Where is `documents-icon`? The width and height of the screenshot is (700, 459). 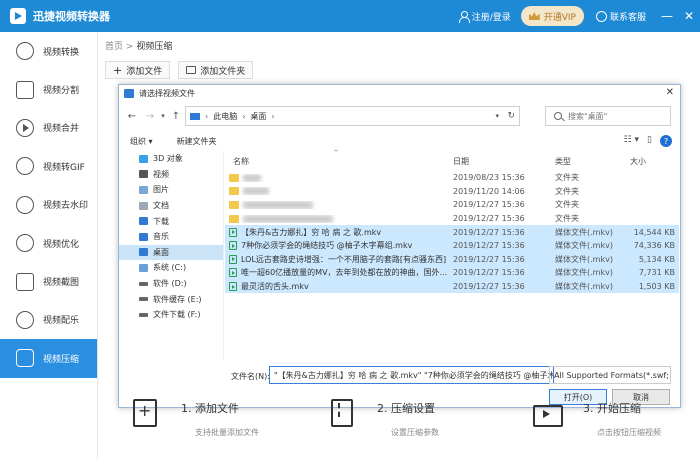
documents-icon is located at coordinates (143, 205).